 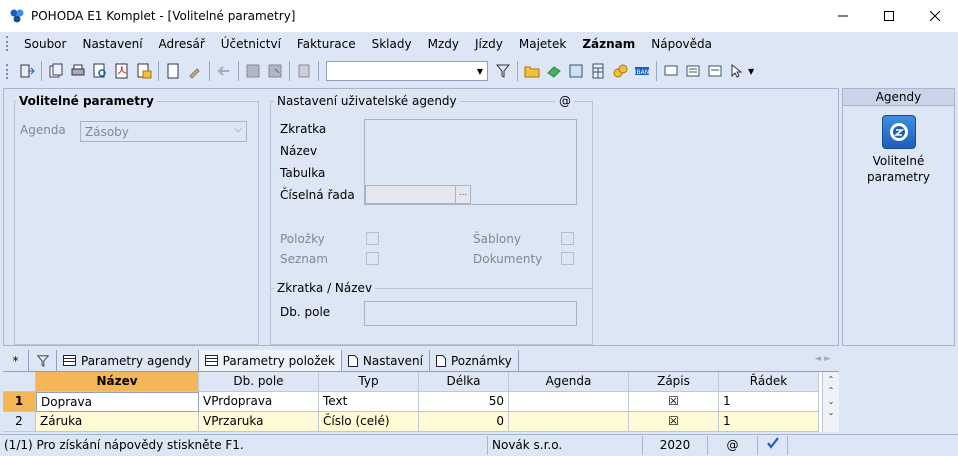 I want to click on tab-parametry-agendy-label: Parametry agendy, so click(x=136, y=360).